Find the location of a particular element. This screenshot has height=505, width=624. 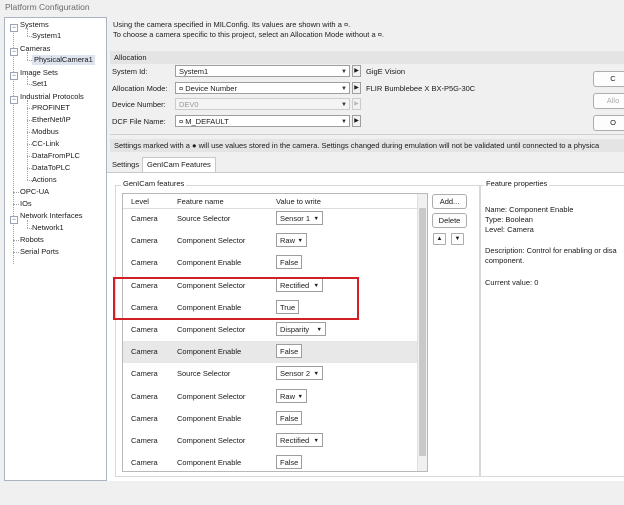

move-up-icon: ▲ is located at coordinates (439, 239).